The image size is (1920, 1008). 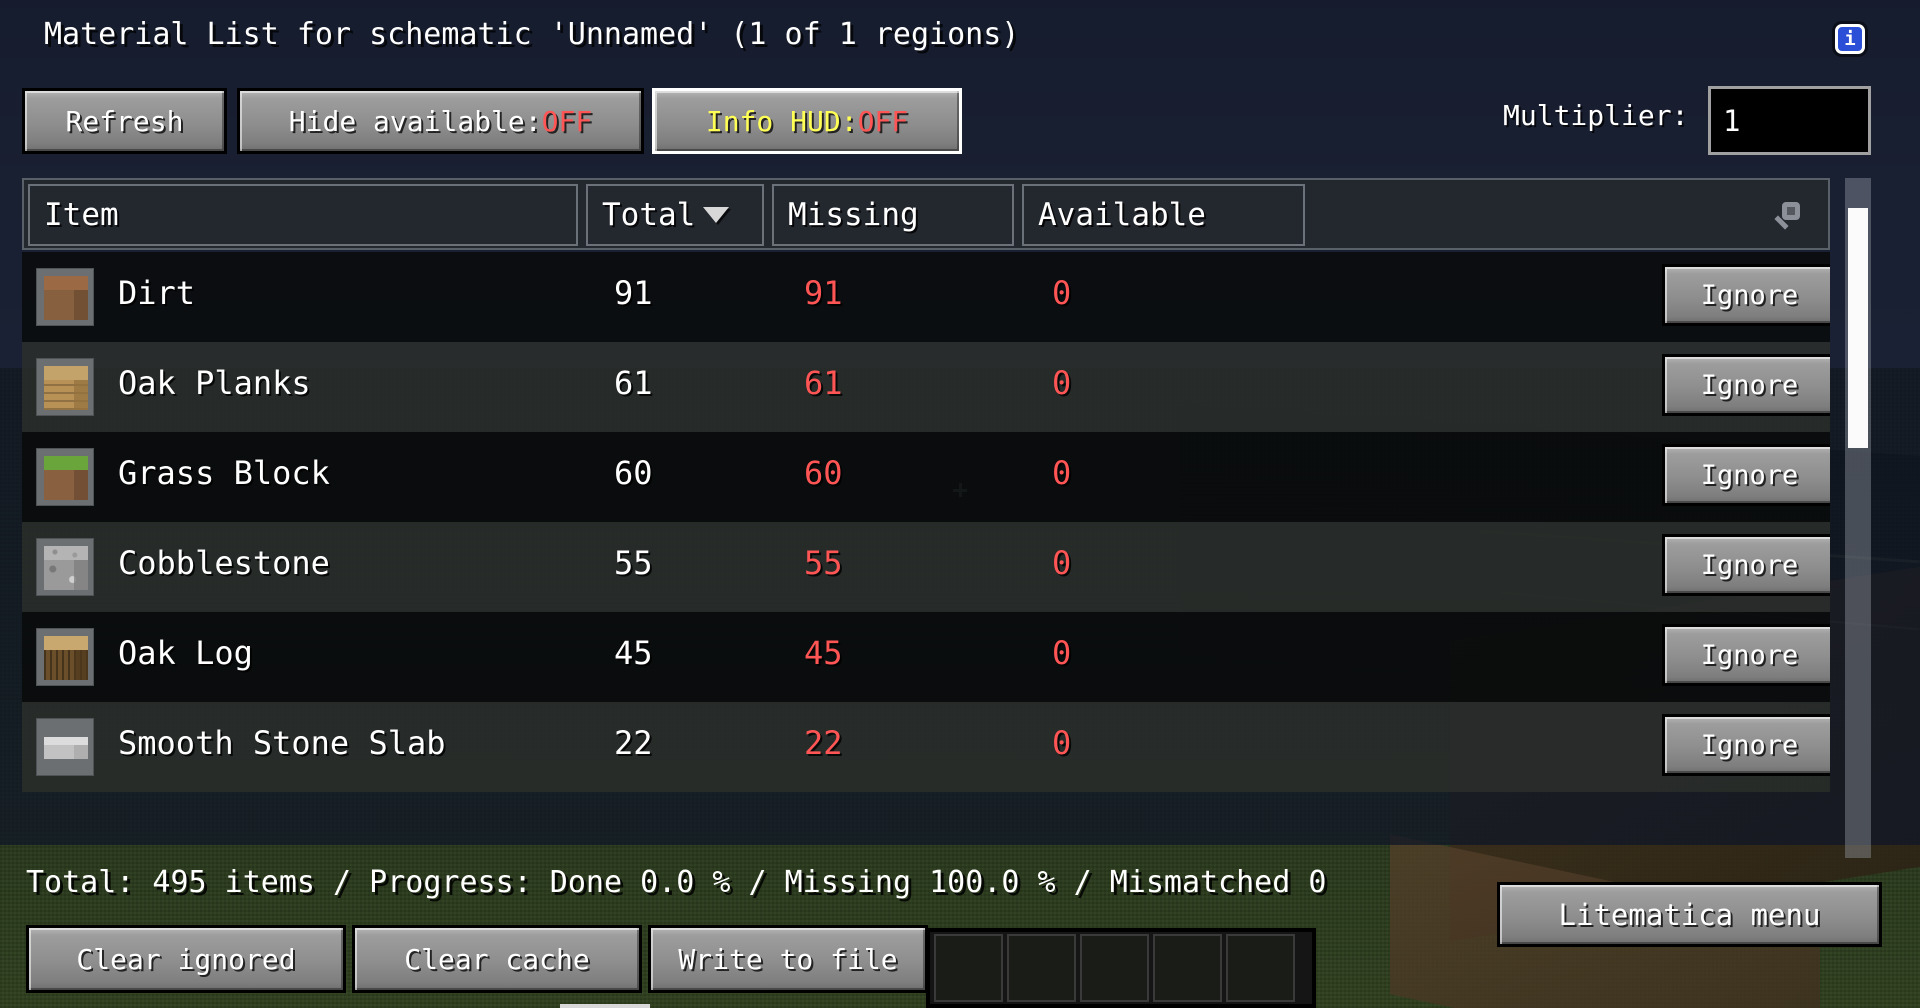 I want to click on item-missing-count: 22, so click(x=823, y=743).